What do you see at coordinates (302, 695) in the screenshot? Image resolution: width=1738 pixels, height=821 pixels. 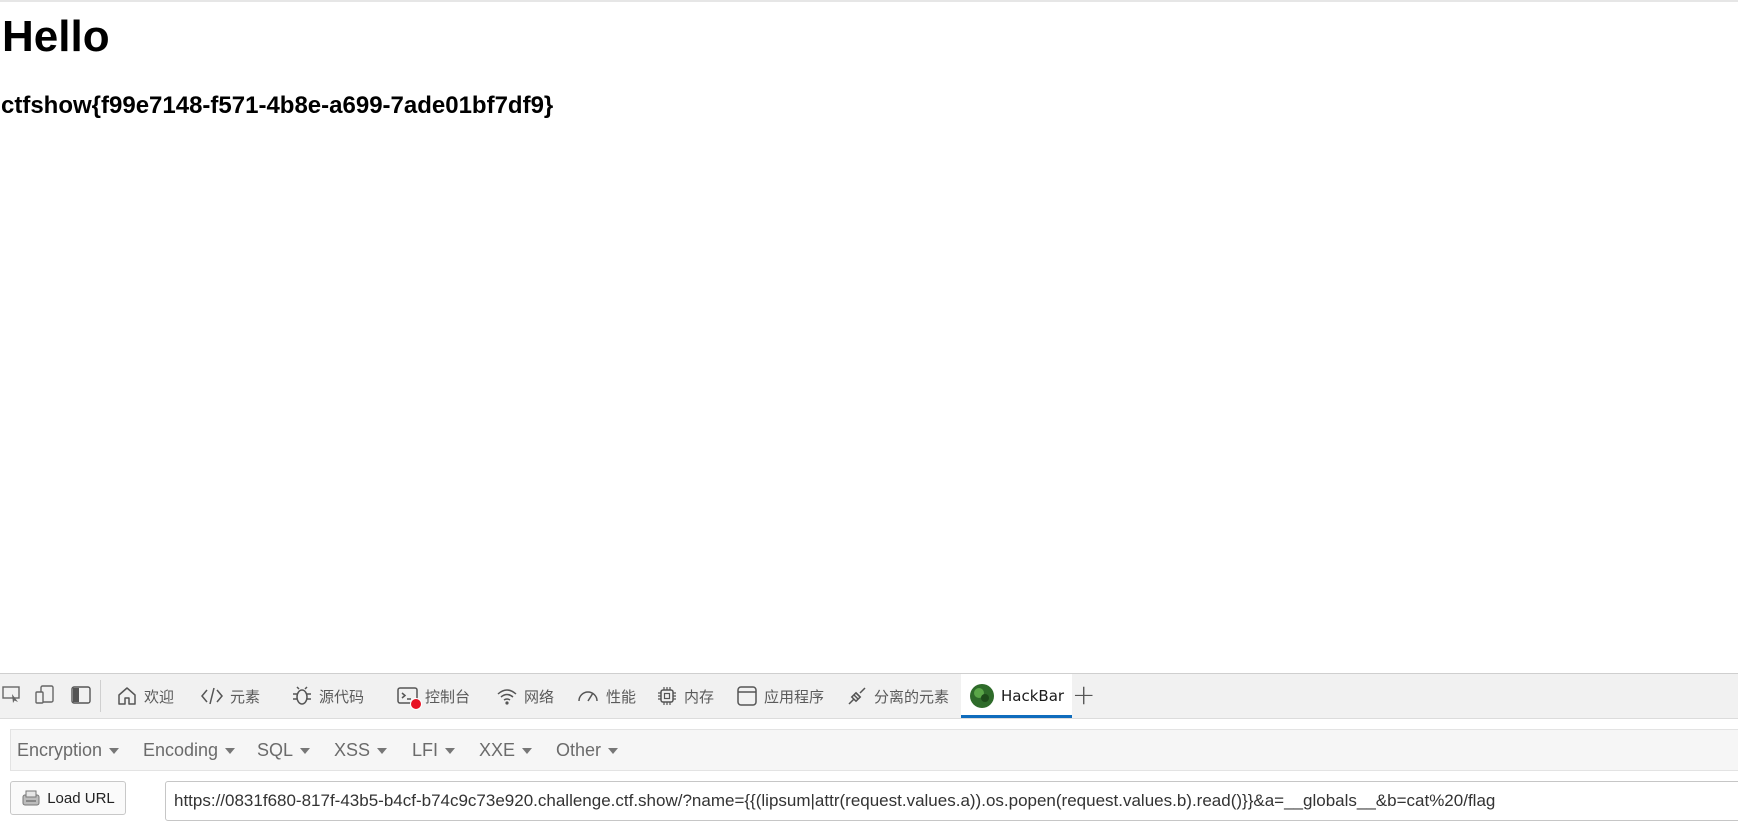 I see `bug-icon` at bounding box center [302, 695].